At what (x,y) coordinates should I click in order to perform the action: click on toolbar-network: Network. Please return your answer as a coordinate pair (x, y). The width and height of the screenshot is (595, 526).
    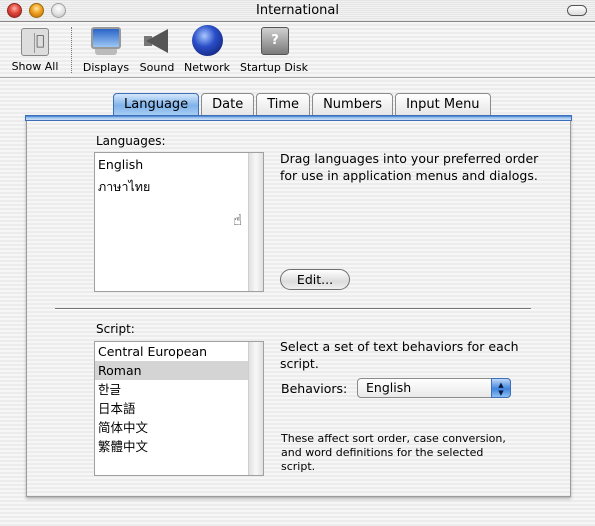
    Looking at the image, I should click on (207, 49).